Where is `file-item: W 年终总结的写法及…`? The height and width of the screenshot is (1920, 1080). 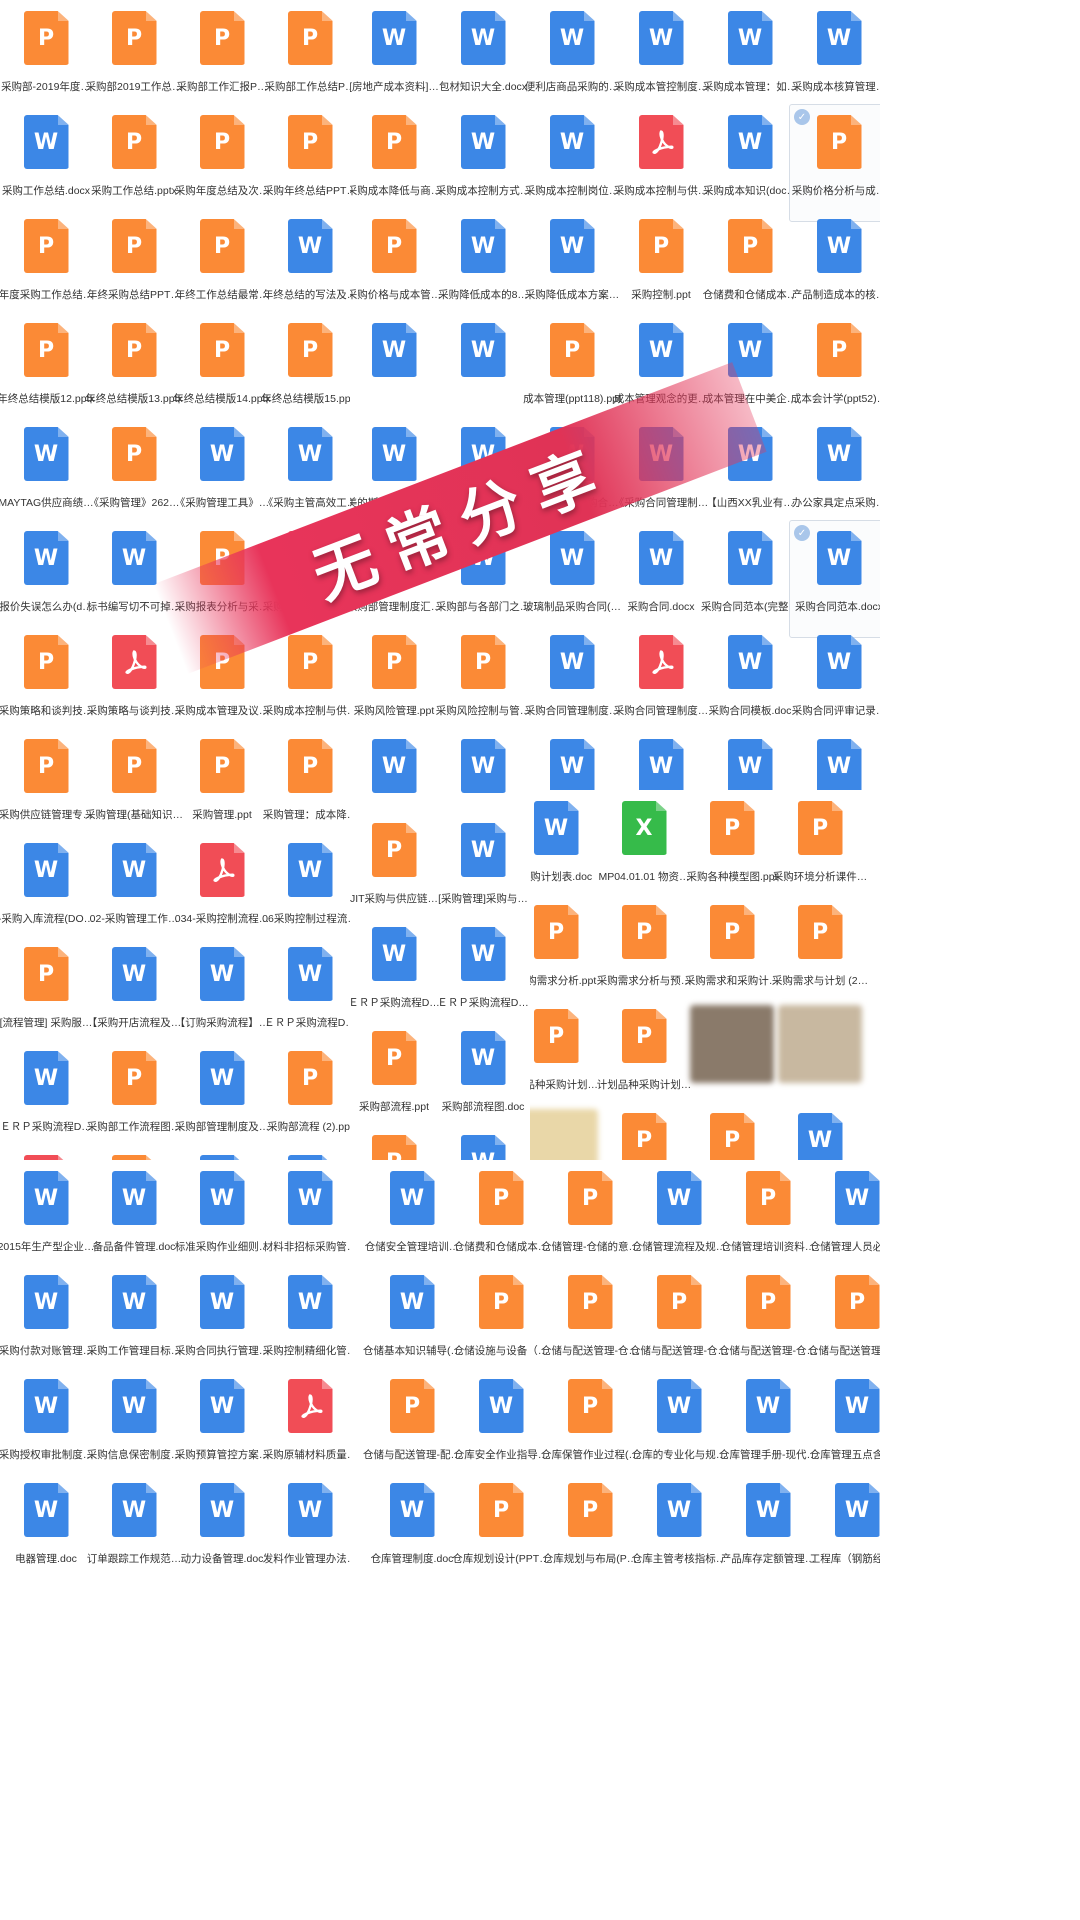 file-item: W 年终总结的写法及… is located at coordinates (305, 267).